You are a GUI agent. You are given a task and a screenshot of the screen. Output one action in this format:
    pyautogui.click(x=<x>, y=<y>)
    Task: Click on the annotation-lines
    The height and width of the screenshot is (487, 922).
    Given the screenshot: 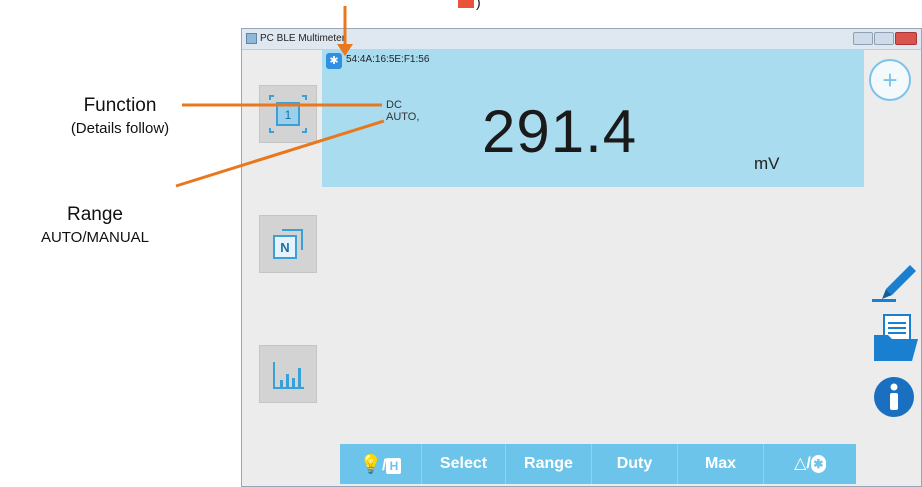 What is the action you would take?
    pyautogui.click(x=280, y=97)
    